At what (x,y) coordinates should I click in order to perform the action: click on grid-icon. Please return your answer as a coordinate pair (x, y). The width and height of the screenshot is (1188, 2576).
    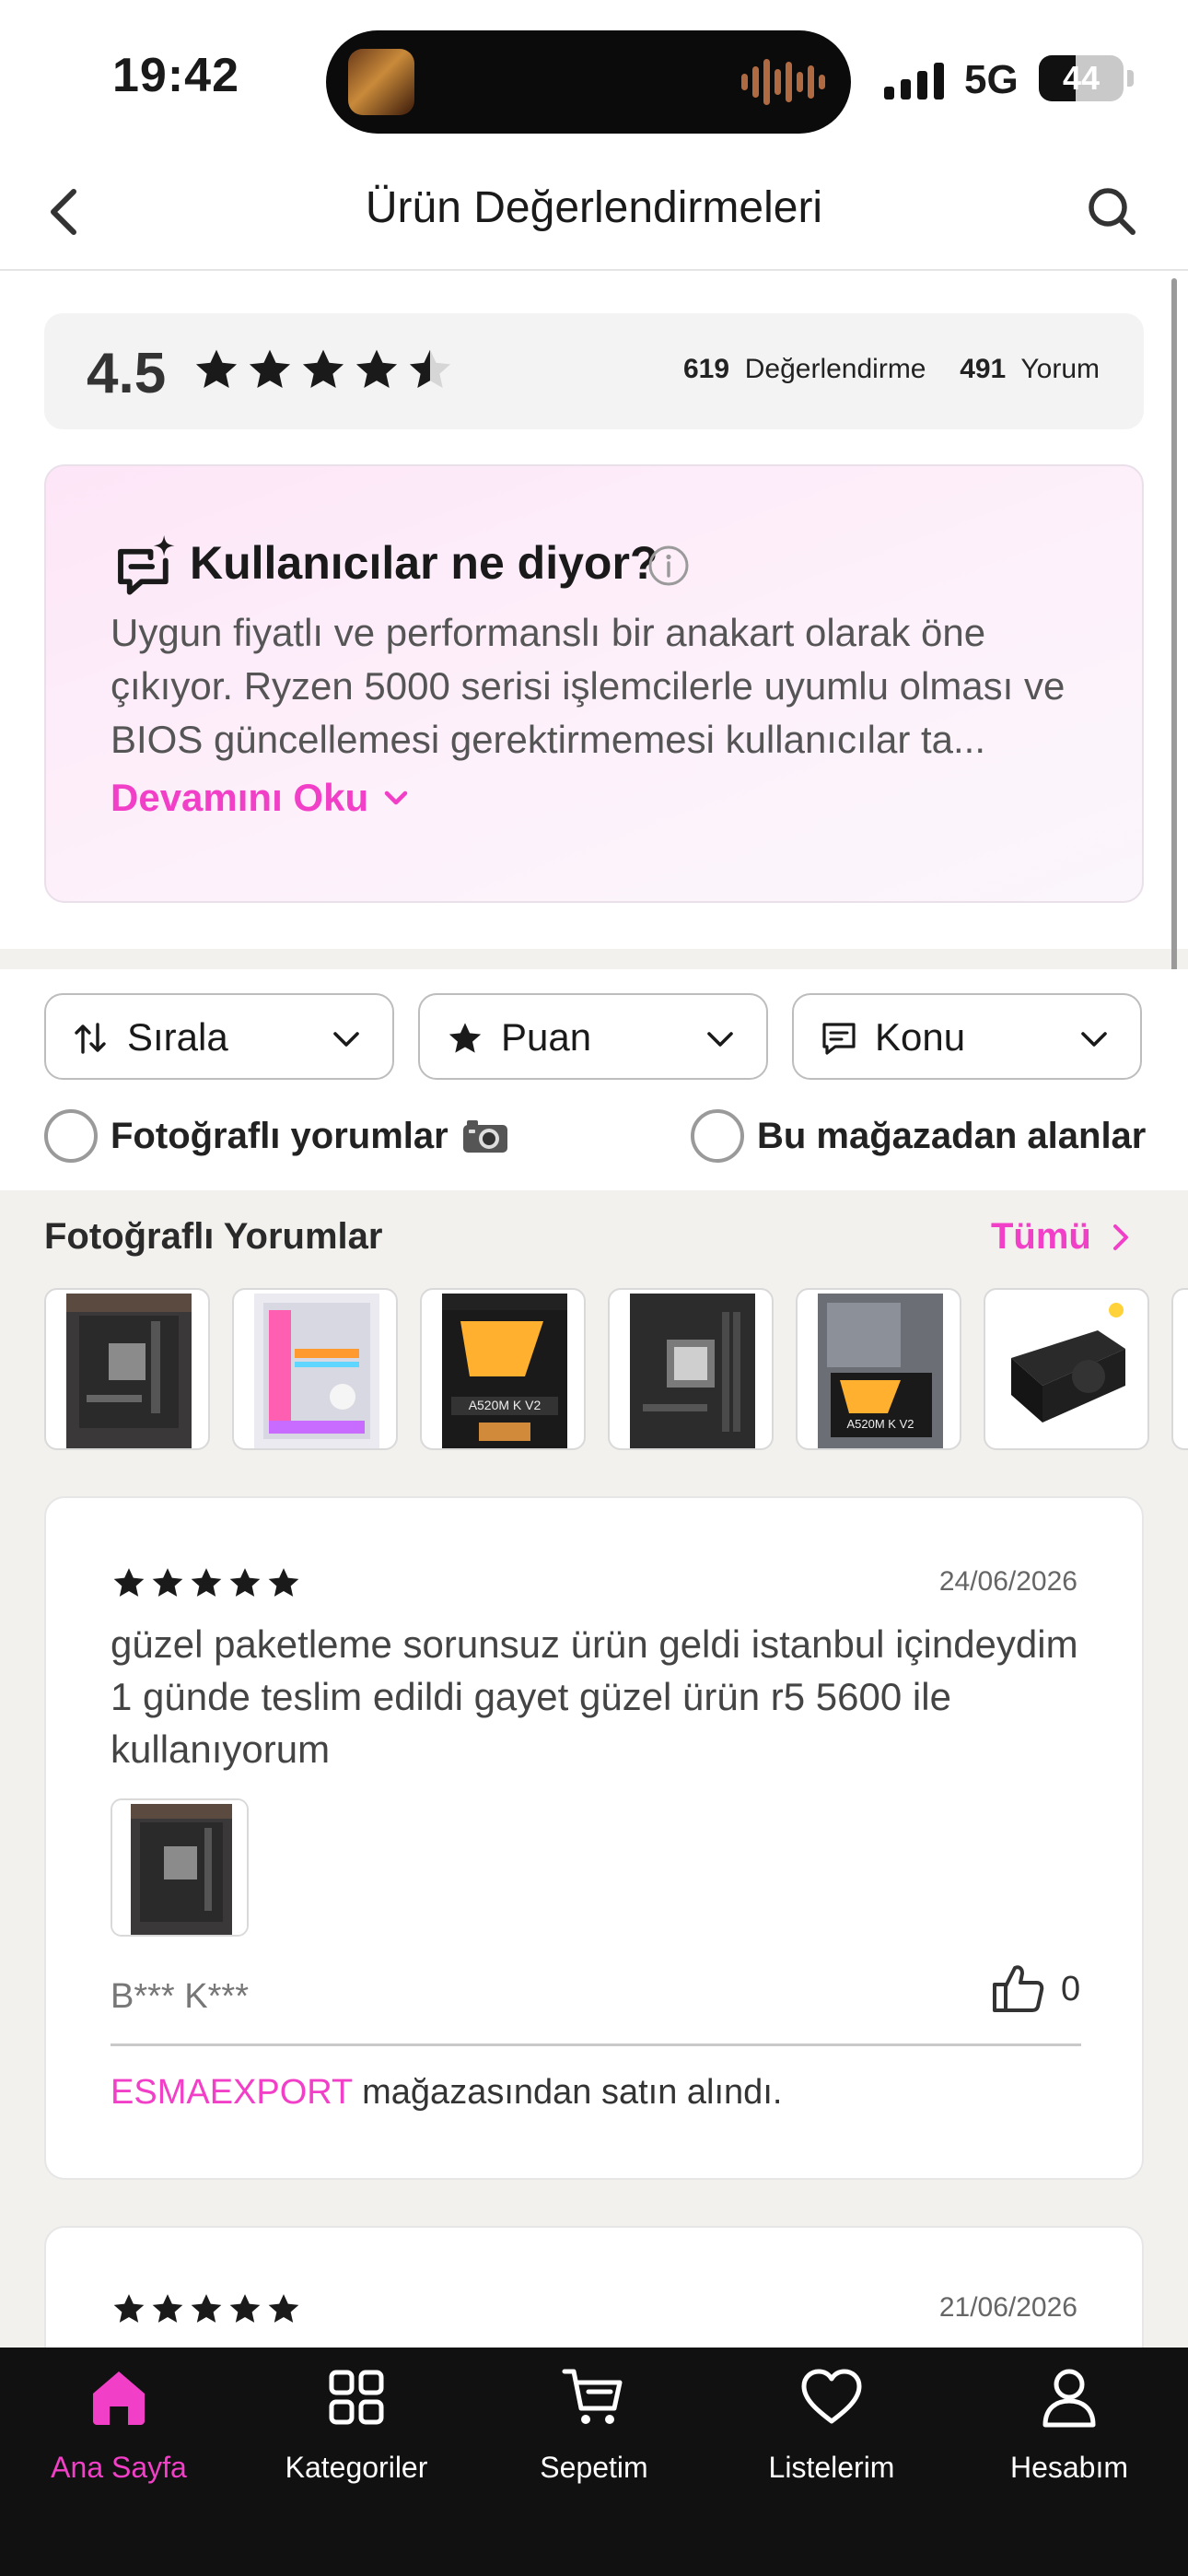
    Looking at the image, I should click on (356, 2397).